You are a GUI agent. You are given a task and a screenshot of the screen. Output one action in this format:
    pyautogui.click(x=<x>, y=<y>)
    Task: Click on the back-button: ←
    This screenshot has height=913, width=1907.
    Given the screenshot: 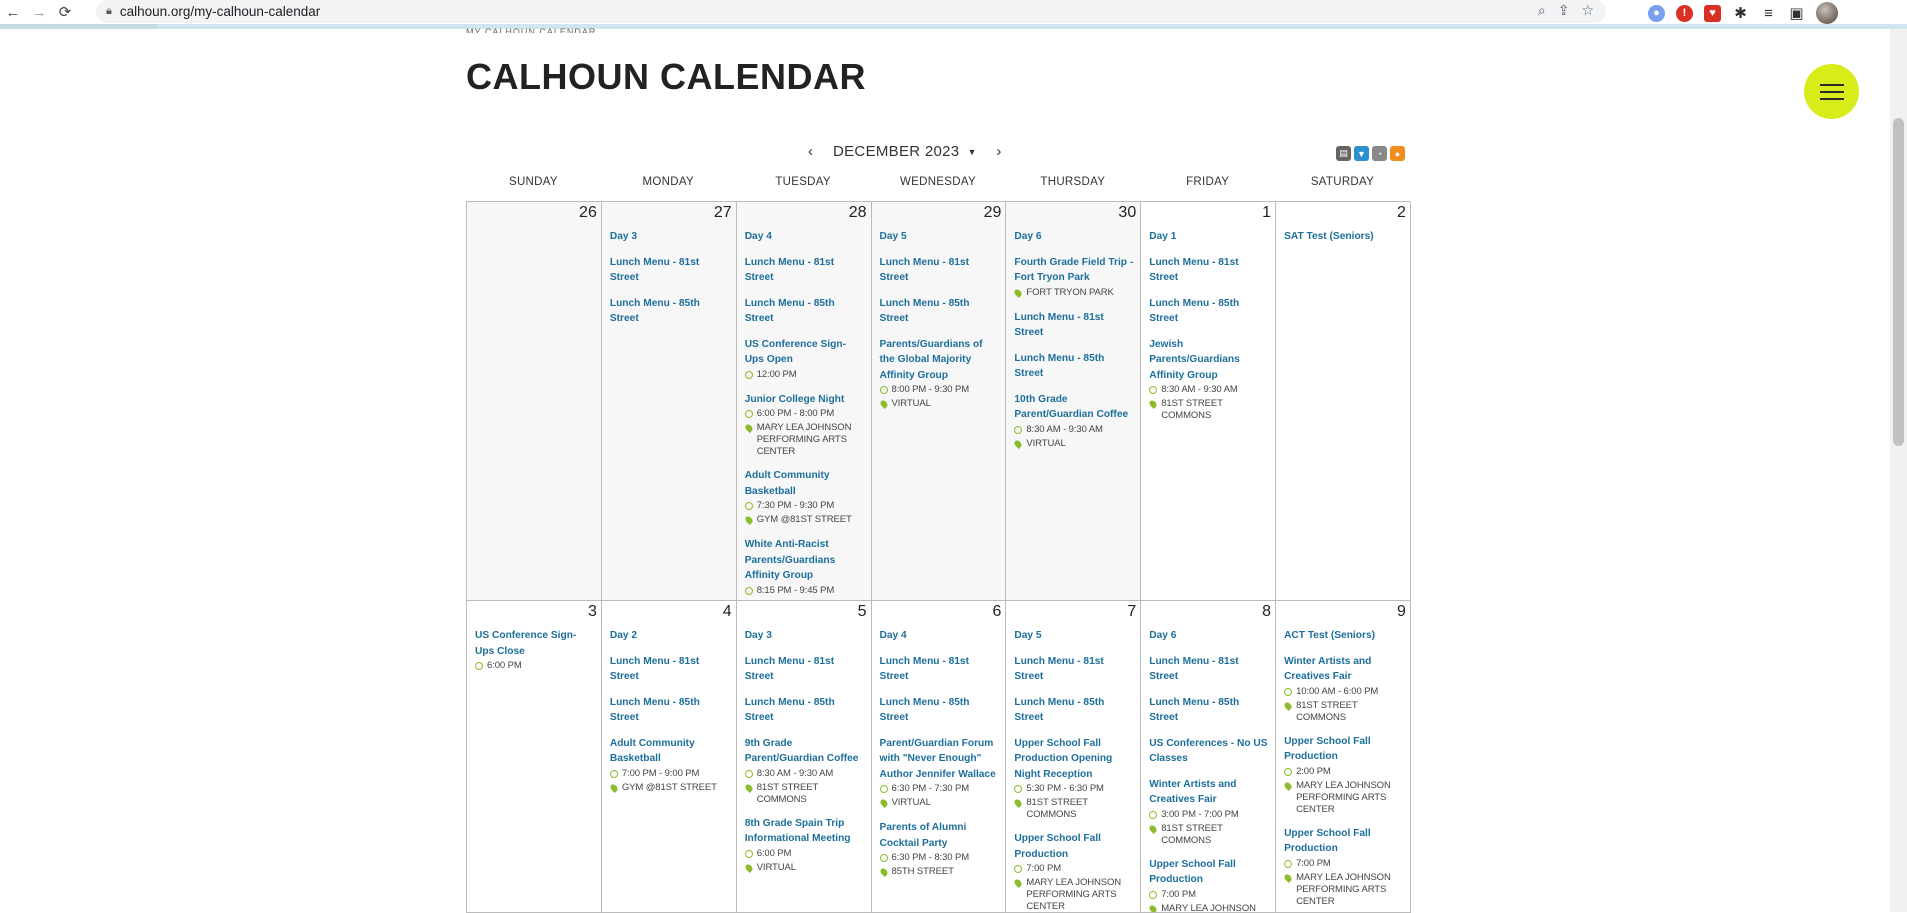 What is the action you would take?
    pyautogui.click(x=13, y=12)
    